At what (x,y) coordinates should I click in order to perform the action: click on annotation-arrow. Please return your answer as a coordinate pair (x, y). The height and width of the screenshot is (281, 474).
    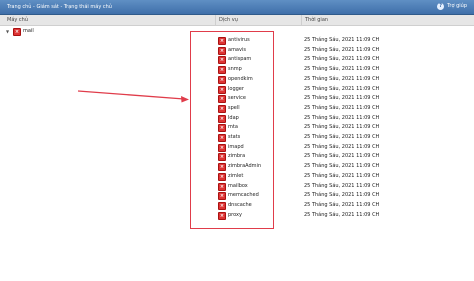
    Looking at the image, I should click on (133, 96).